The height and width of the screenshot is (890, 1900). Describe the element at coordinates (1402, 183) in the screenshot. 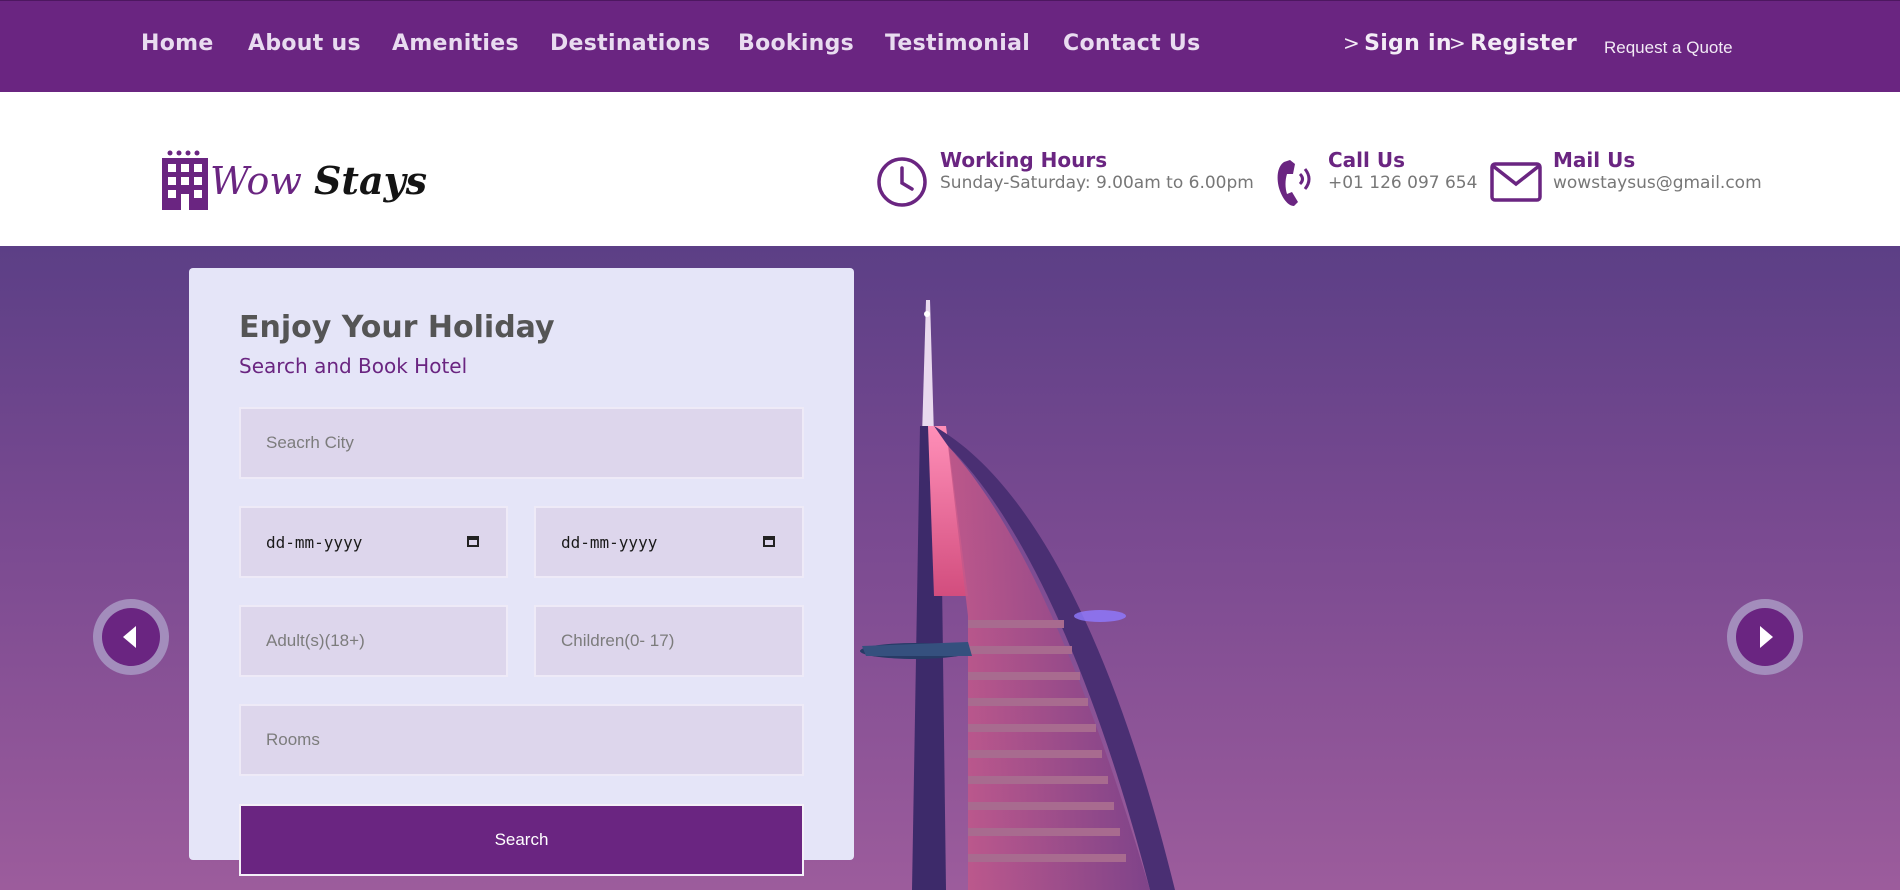

I see `call-us-value: +01 126 097 654` at that location.